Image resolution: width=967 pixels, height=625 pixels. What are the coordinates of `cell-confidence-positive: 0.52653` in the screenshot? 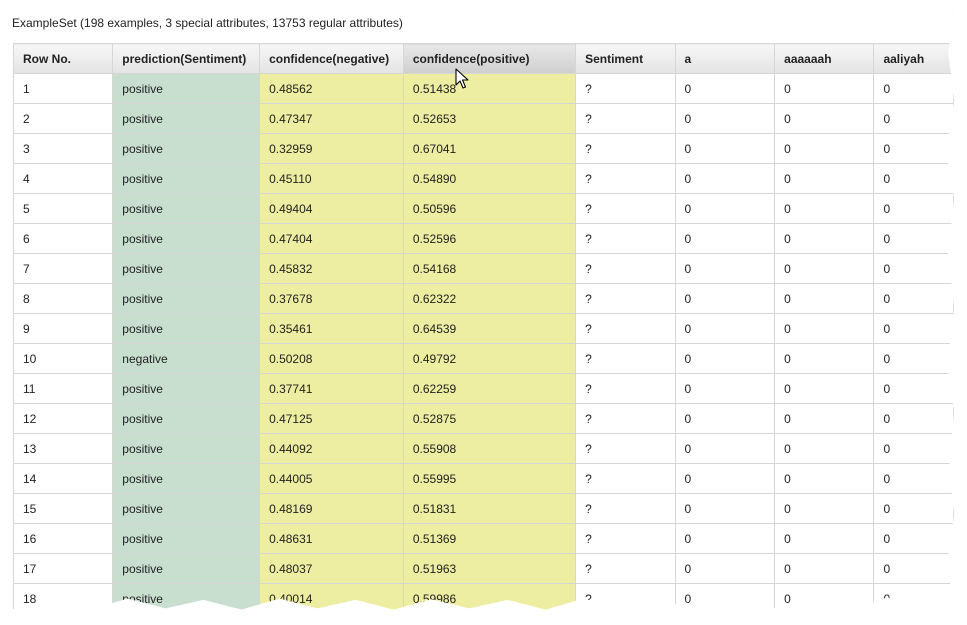 It's located at (489, 118).